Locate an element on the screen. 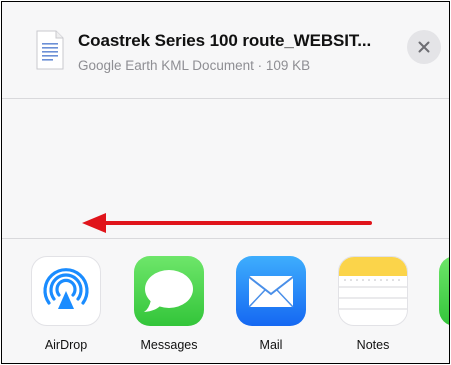 Image resolution: width=451 pixels, height=365 pixels. close-icon is located at coordinates (424, 47).